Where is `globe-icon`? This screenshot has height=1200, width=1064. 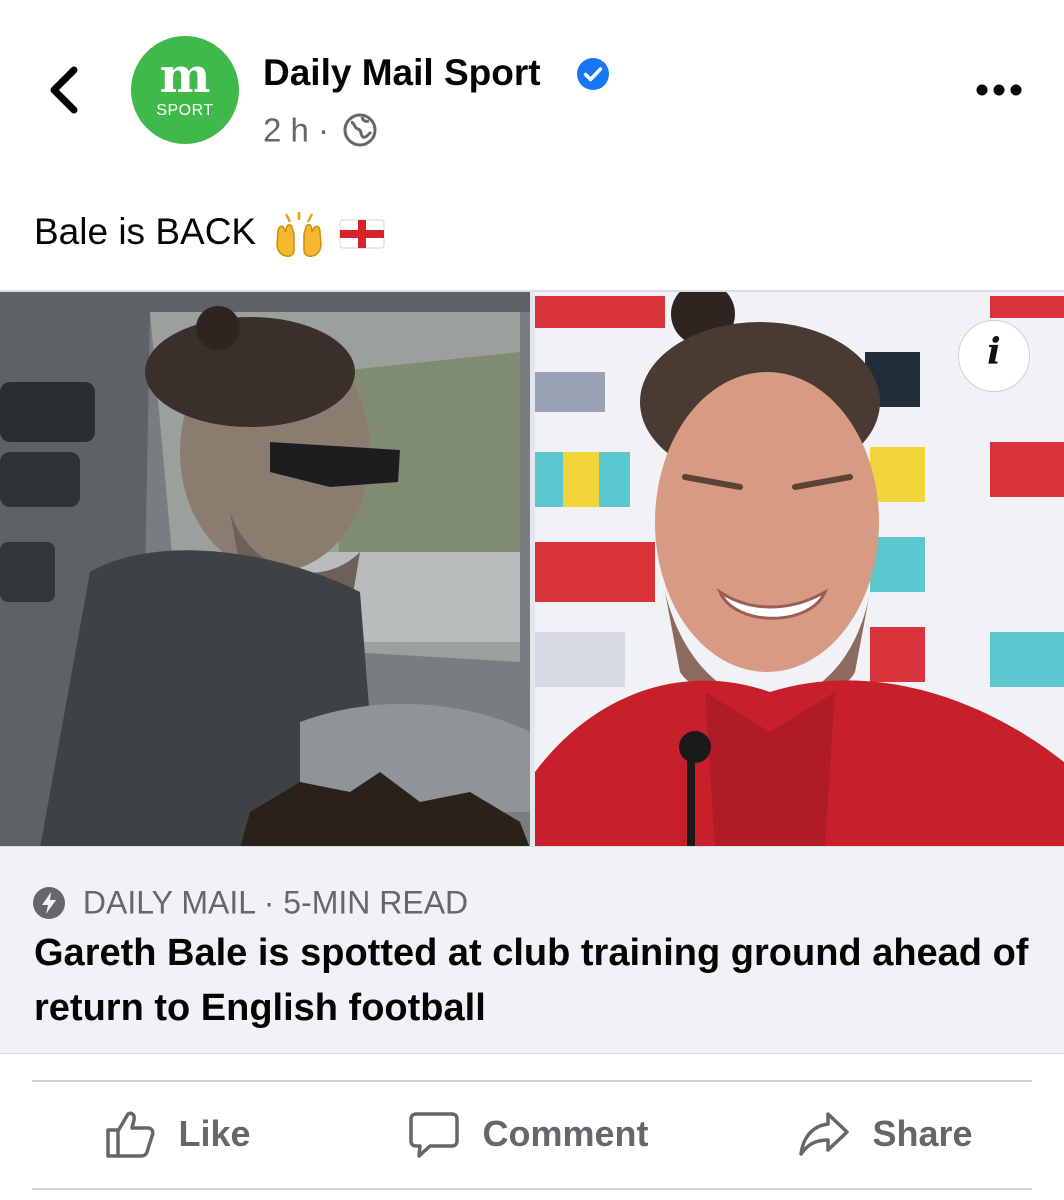 globe-icon is located at coordinates (360, 130).